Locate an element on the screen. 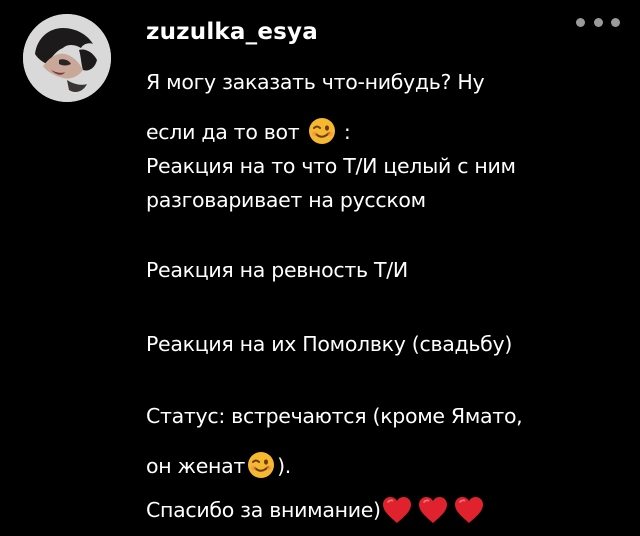 This screenshot has height=536, width=640. comment-line: Я могу заказать что-нибудь? Ну is located at coordinates (315, 82).